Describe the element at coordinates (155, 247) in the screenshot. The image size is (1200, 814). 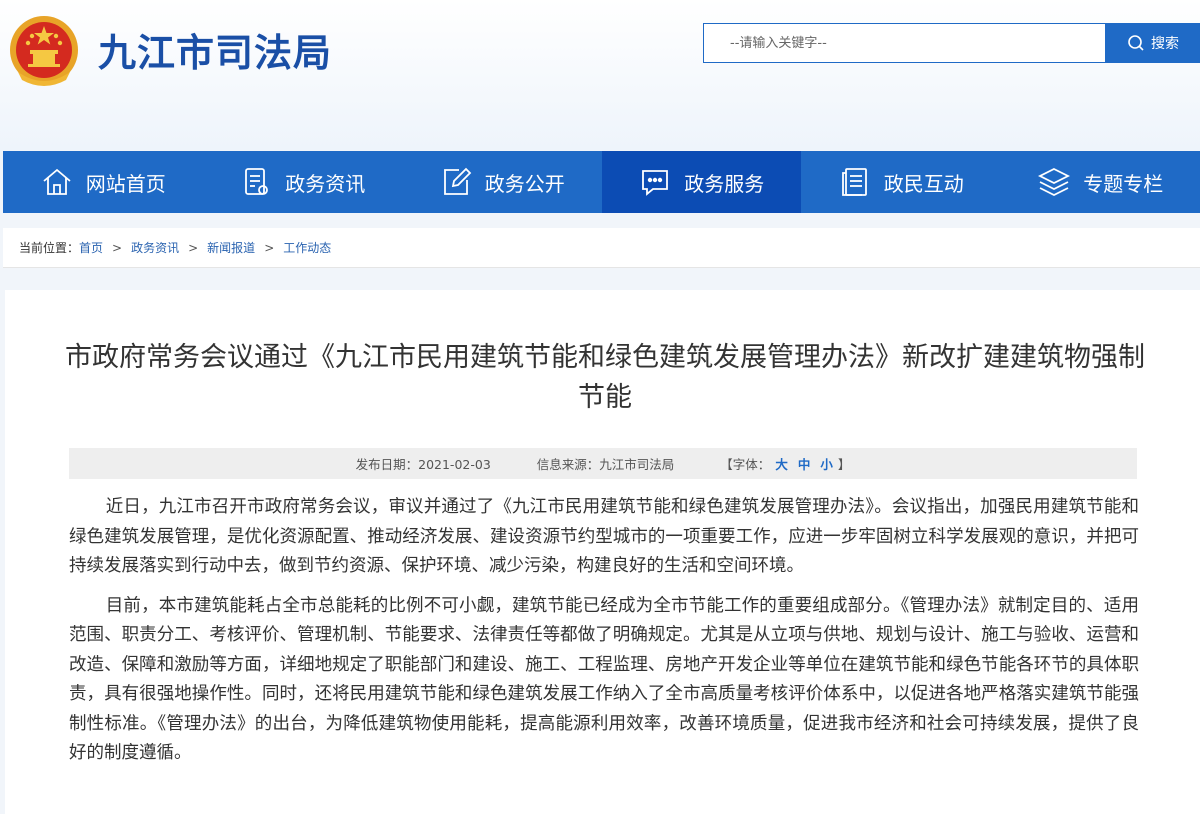
I see `breadcrumb-news: 政务资讯` at that location.